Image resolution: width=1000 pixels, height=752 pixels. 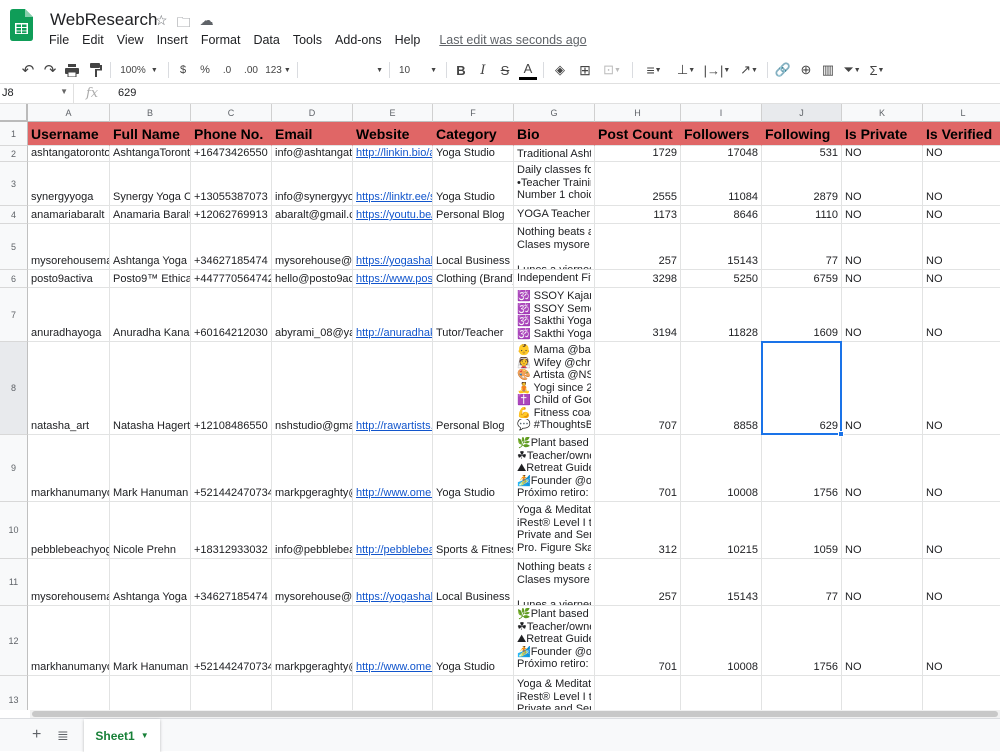 What do you see at coordinates (50, 70) in the screenshot?
I see `redo-icon: ↷` at bounding box center [50, 70].